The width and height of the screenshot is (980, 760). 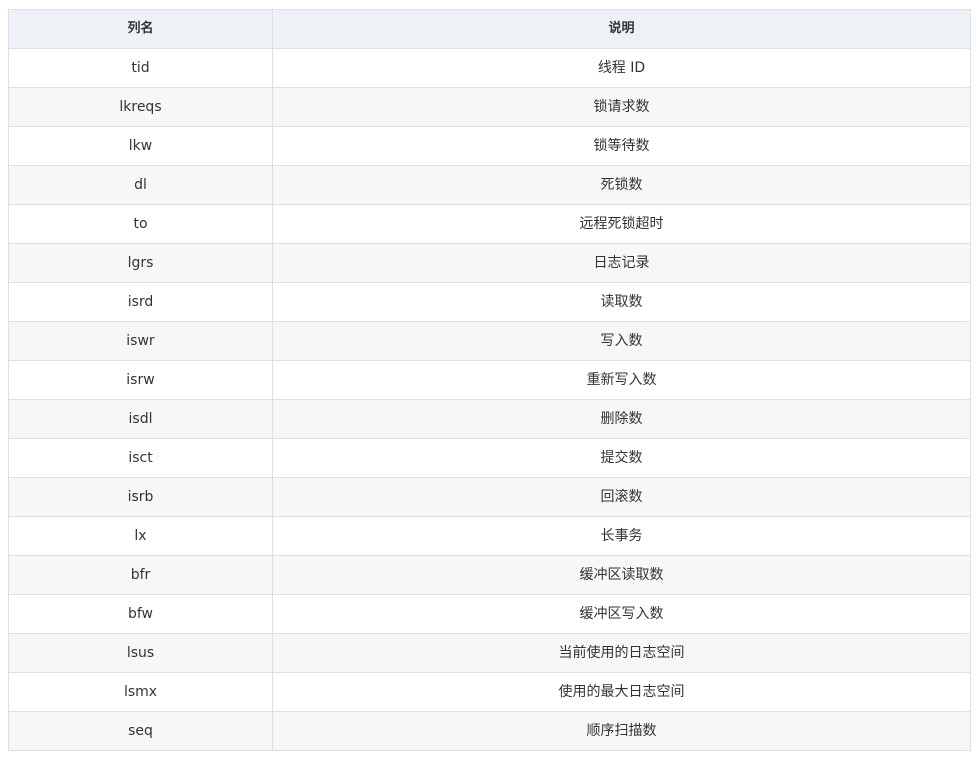 I want to click on table-row: to 远程死锁超时, so click(x=489, y=224).